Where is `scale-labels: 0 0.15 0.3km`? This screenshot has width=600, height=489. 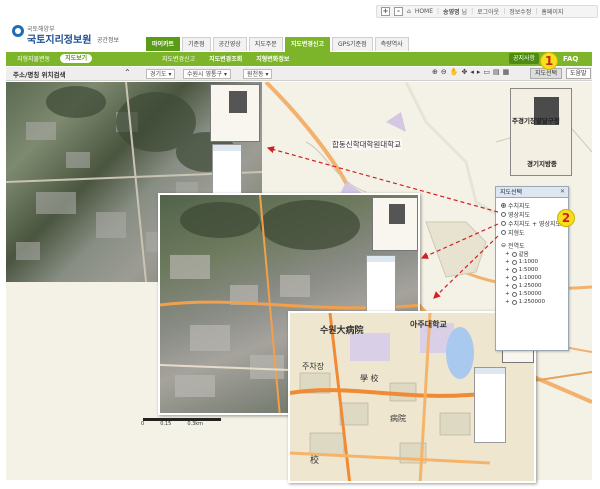
scale-labels: 0 0.15 0.3km is located at coordinates (172, 424).